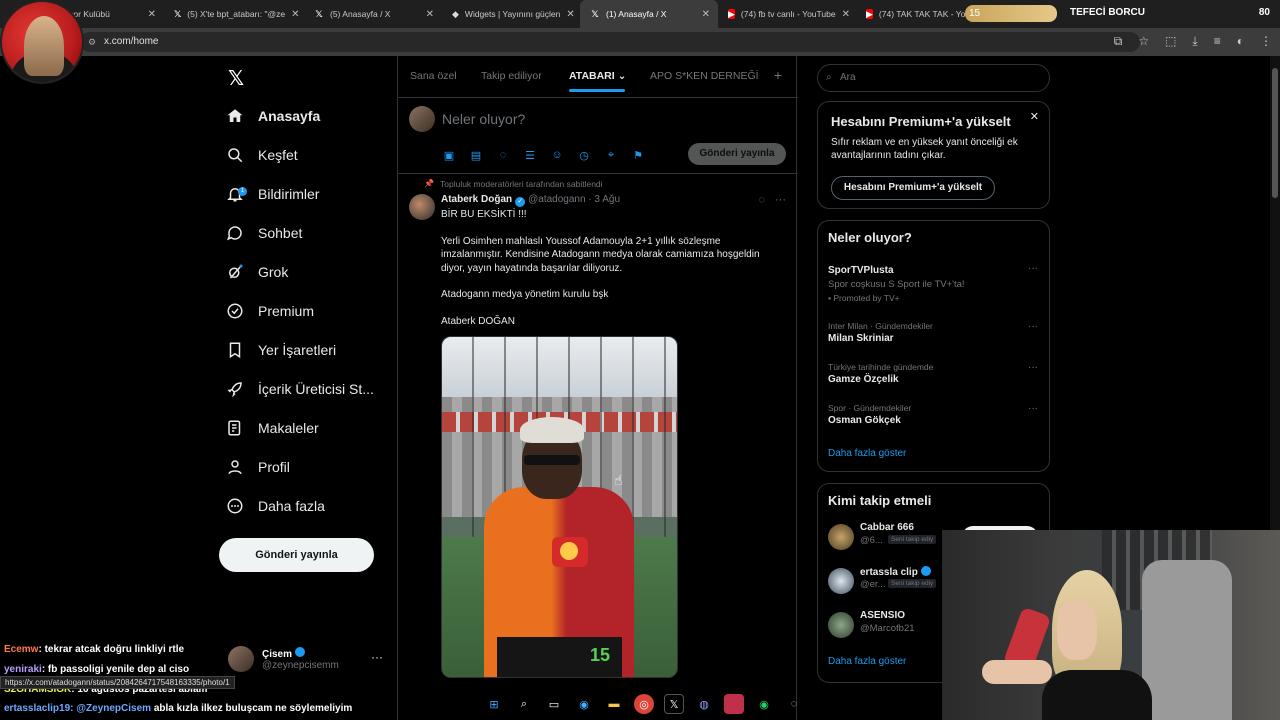 This screenshot has height=720, width=1280. Describe the element at coordinates (235, 467) in the screenshot. I see `profile-icon` at that location.